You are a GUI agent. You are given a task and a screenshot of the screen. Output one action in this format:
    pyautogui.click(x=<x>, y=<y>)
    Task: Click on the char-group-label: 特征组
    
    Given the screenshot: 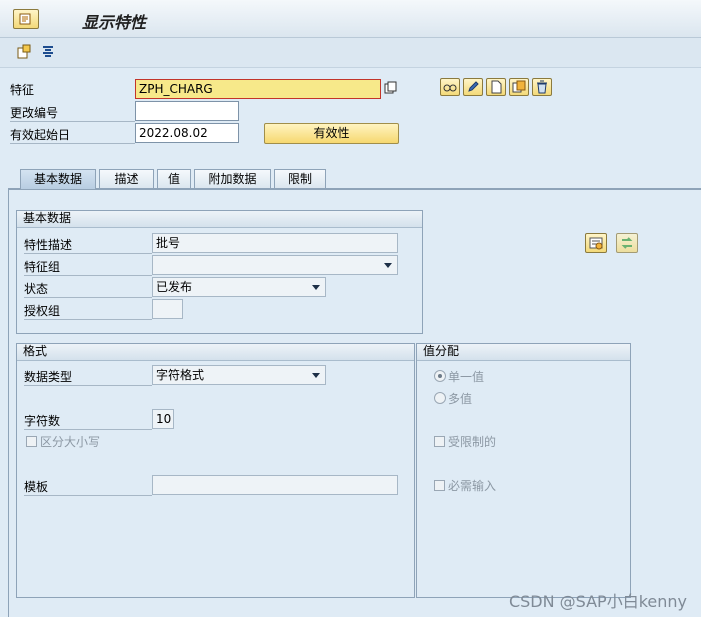 What is the action you would take?
    pyautogui.click(x=88, y=267)
    